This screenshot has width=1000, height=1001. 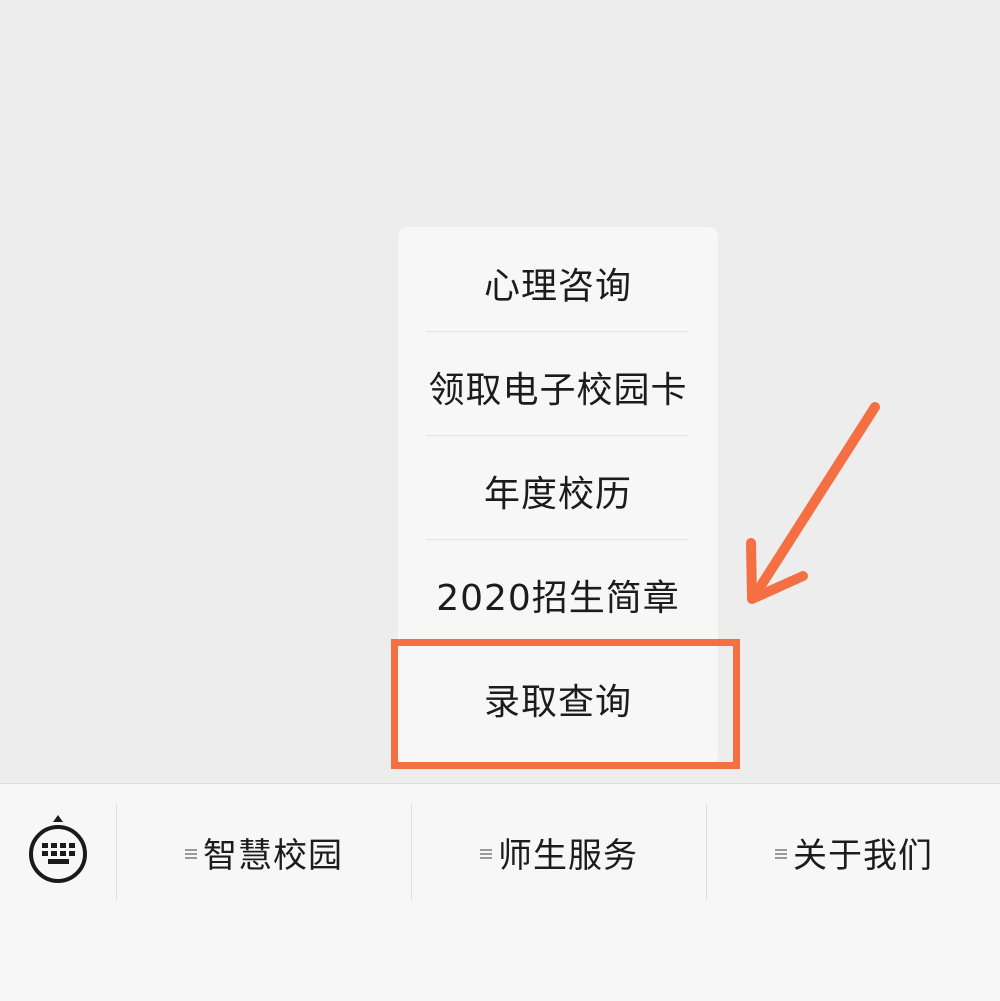 I want to click on tab-about-us: 关于我们, so click(x=853, y=852).